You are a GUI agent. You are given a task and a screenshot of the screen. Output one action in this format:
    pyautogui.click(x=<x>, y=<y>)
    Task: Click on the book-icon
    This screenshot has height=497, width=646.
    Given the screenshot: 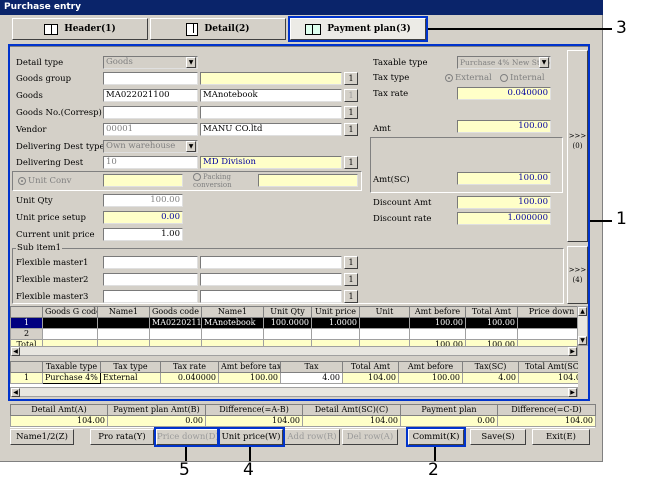 What is the action you would take?
    pyautogui.click(x=51, y=29)
    